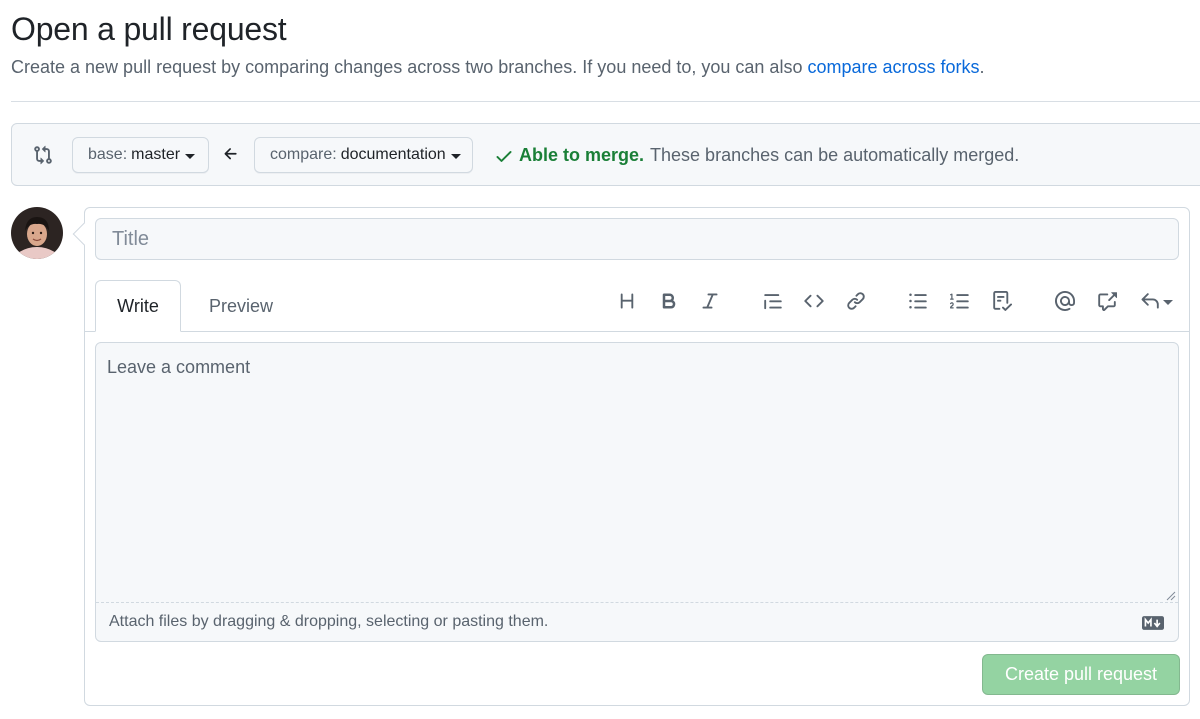  I want to click on mention-icon, so click(1065, 301).